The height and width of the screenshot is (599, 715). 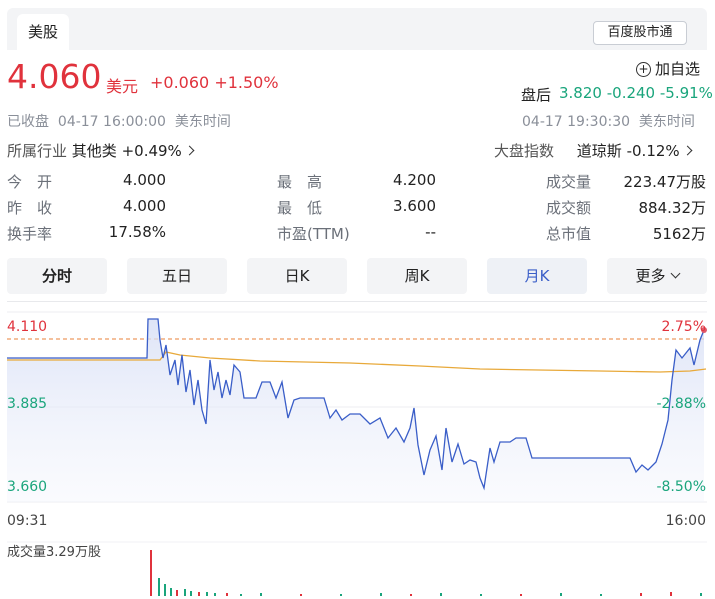 What do you see at coordinates (27, 404) in the screenshot?
I see `y-label-mid: 3.885` at bounding box center [27, 404].